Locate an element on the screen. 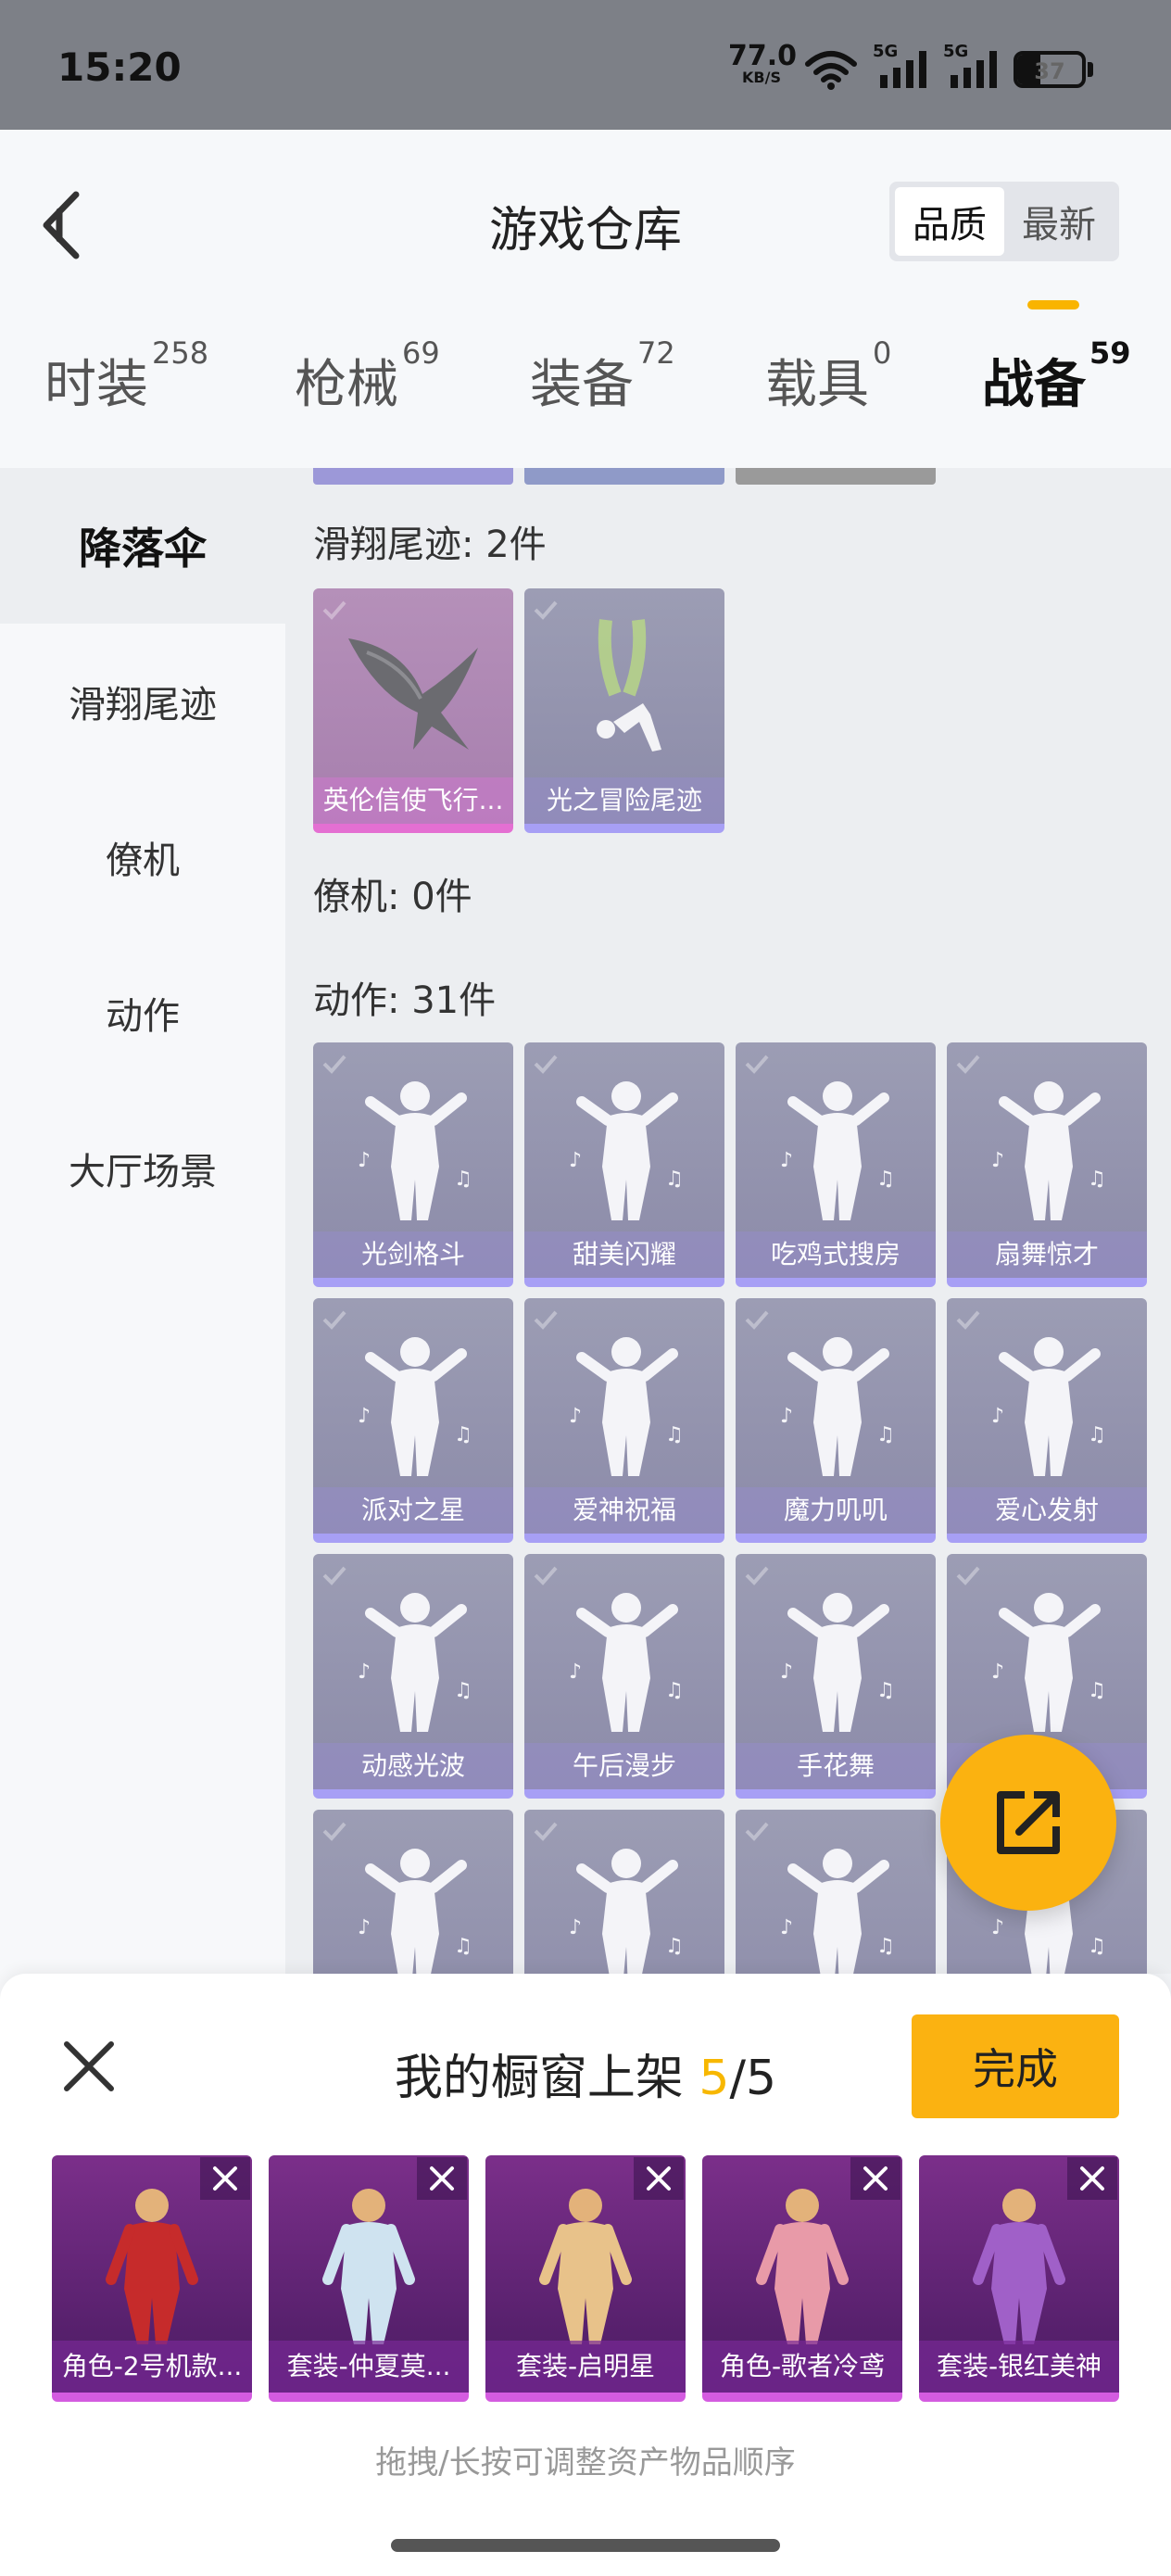 This screenshot has width=1171, height=2576. action-card: ♪ ♫ 动感光波 is located at coordinates (413, 1677).